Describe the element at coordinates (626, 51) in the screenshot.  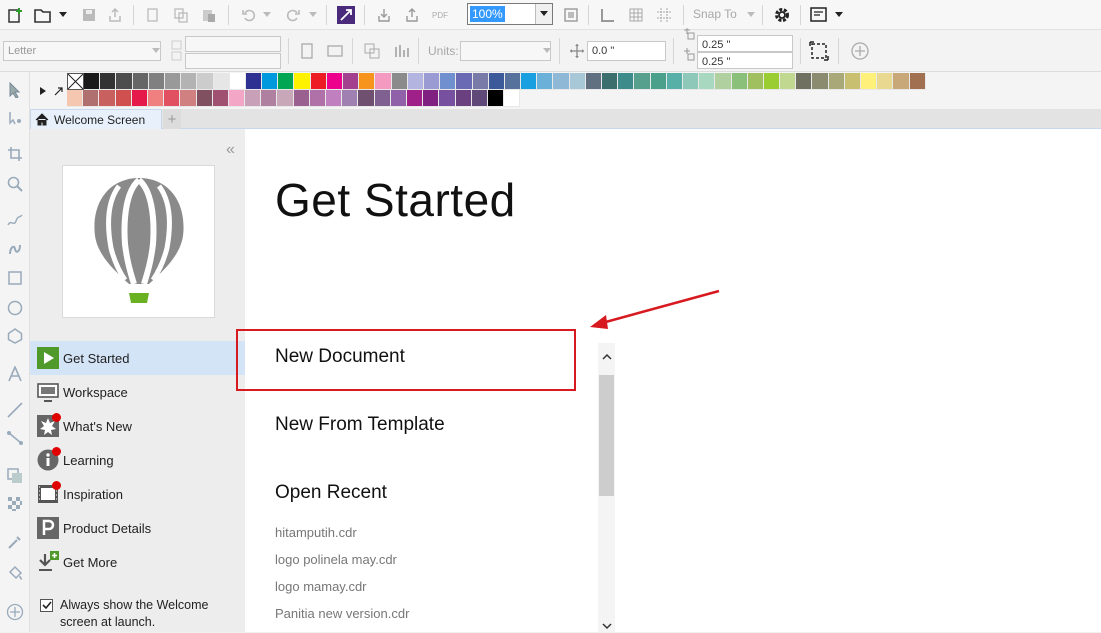
I see `nudge-distance-field: 0.0 "` at that location.